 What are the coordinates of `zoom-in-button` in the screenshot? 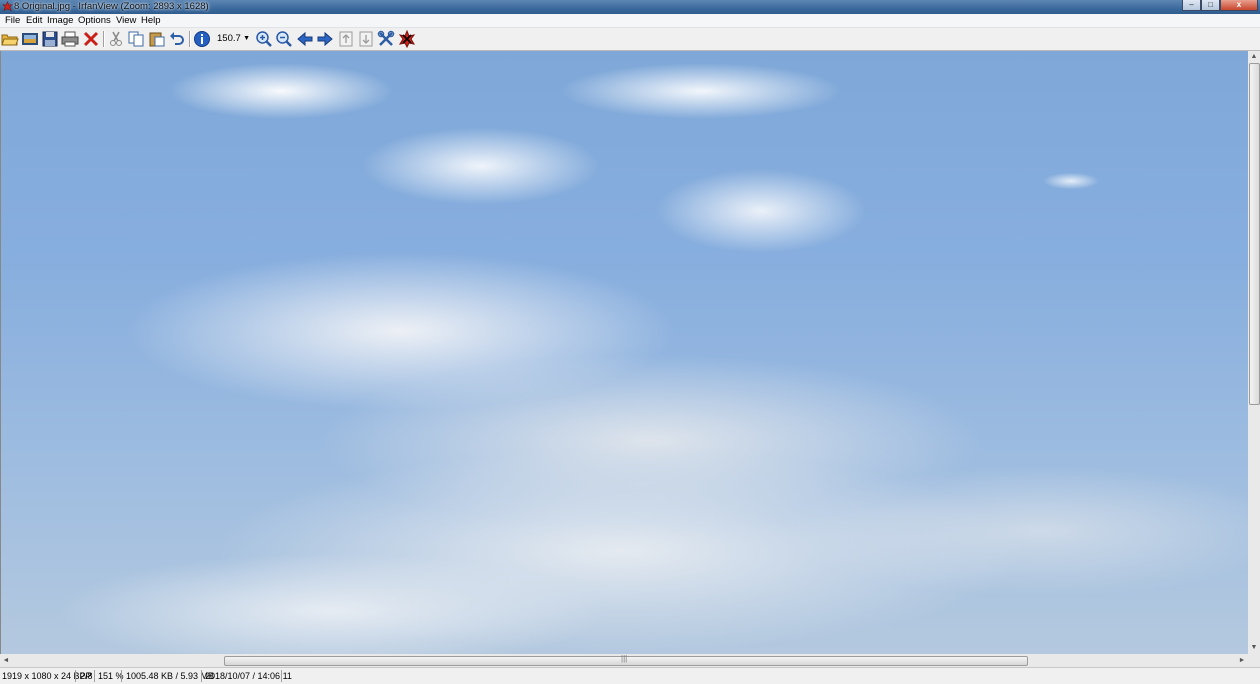 It's located at (264, 39).